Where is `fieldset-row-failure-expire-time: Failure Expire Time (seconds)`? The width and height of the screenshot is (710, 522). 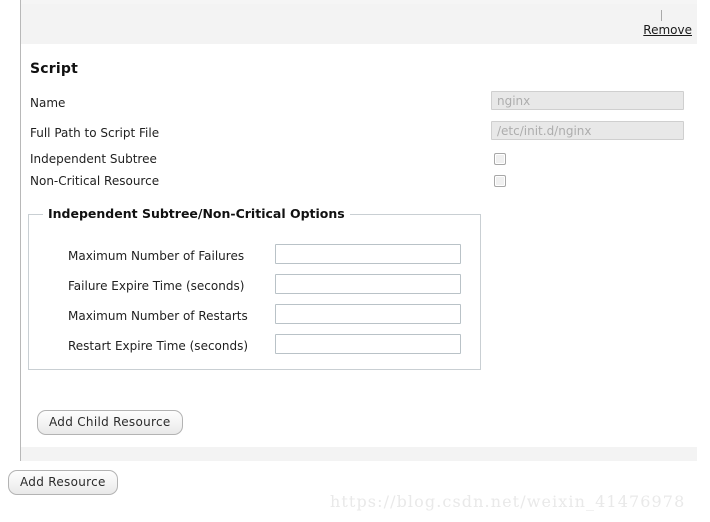
fieldset-row-failure-expire-time: Failure Expire Time (seconds) is located at coordinates (255, 290).